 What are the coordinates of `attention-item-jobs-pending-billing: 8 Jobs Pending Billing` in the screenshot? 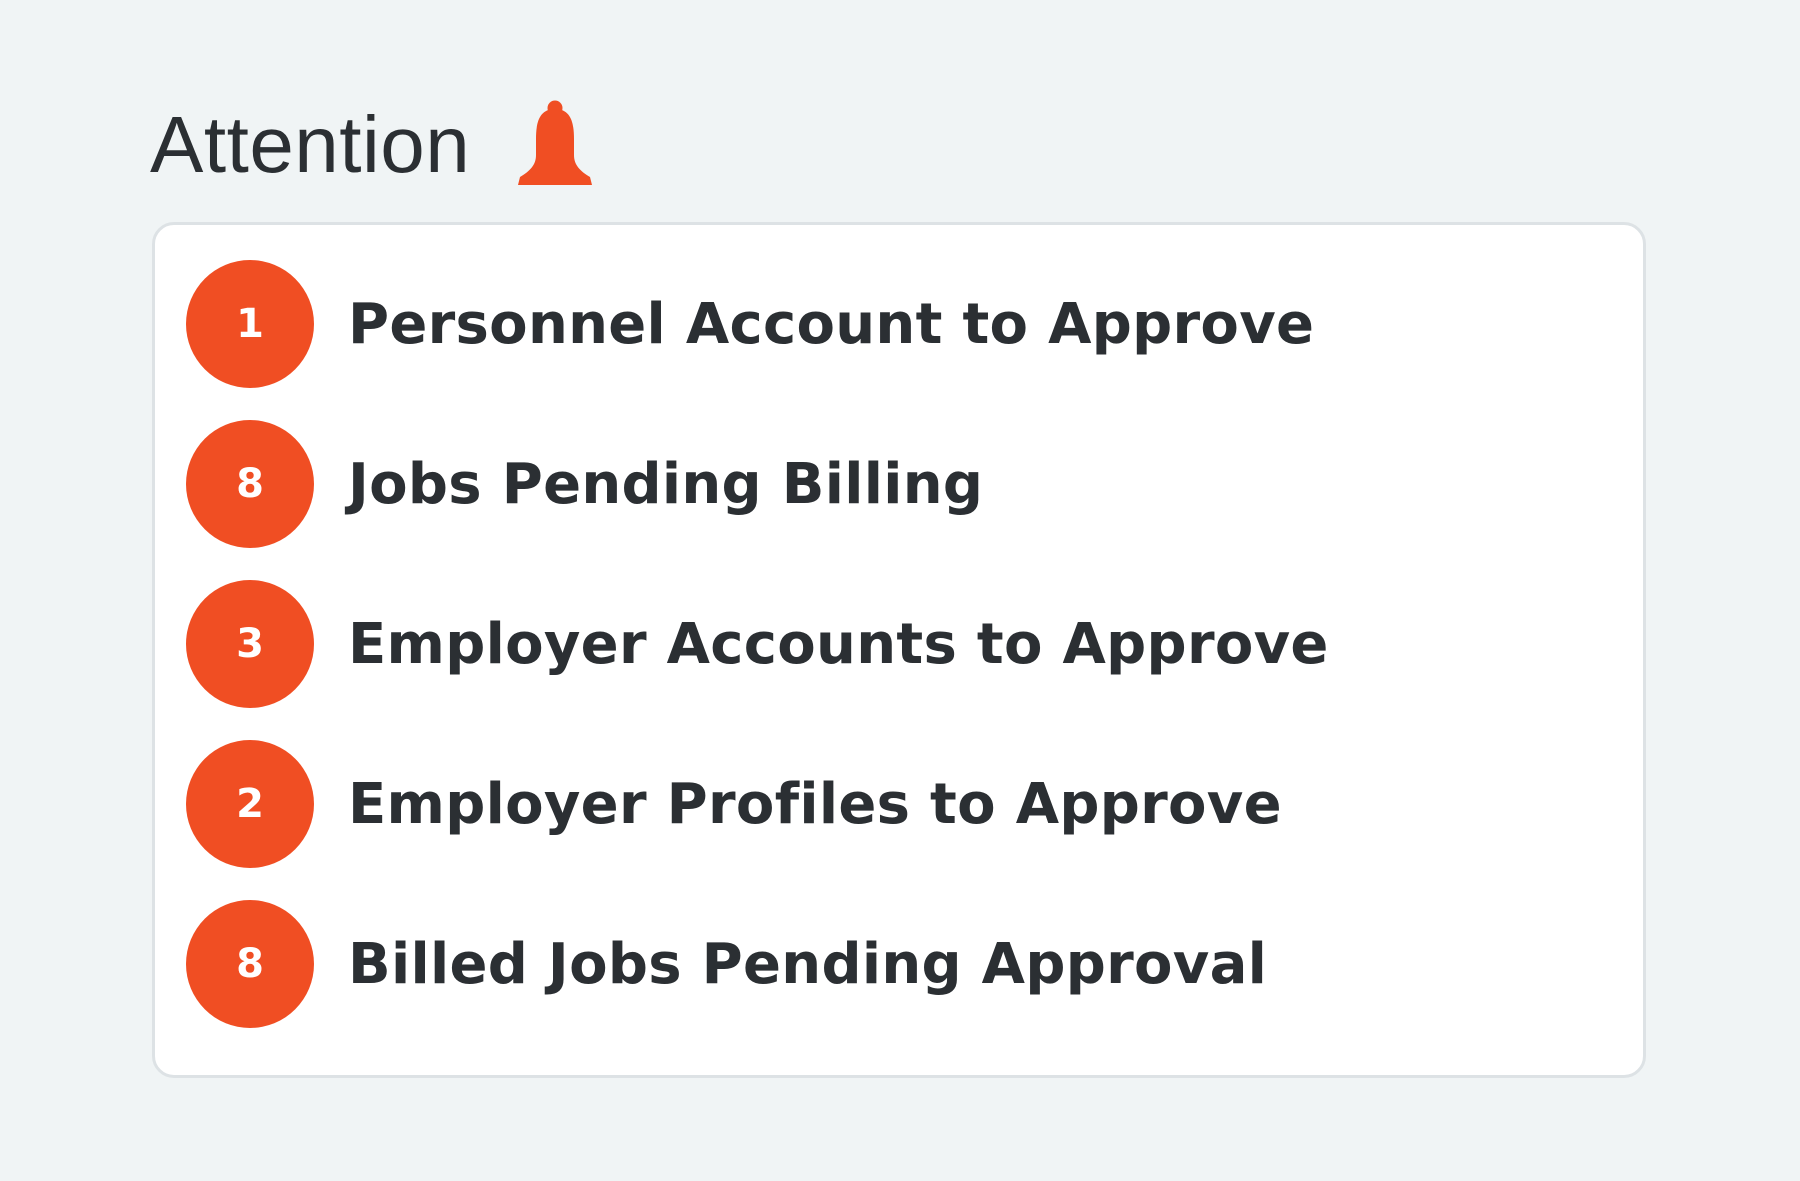 It's located at (584, 484).